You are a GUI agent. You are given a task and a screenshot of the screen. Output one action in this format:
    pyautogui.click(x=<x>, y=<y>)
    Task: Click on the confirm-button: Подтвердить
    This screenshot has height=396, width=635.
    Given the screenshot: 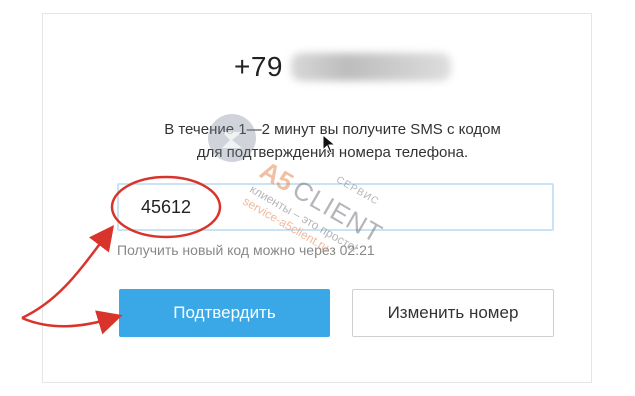 What is the action you would take?
    pyautogui.click(x=224, y=313)
    